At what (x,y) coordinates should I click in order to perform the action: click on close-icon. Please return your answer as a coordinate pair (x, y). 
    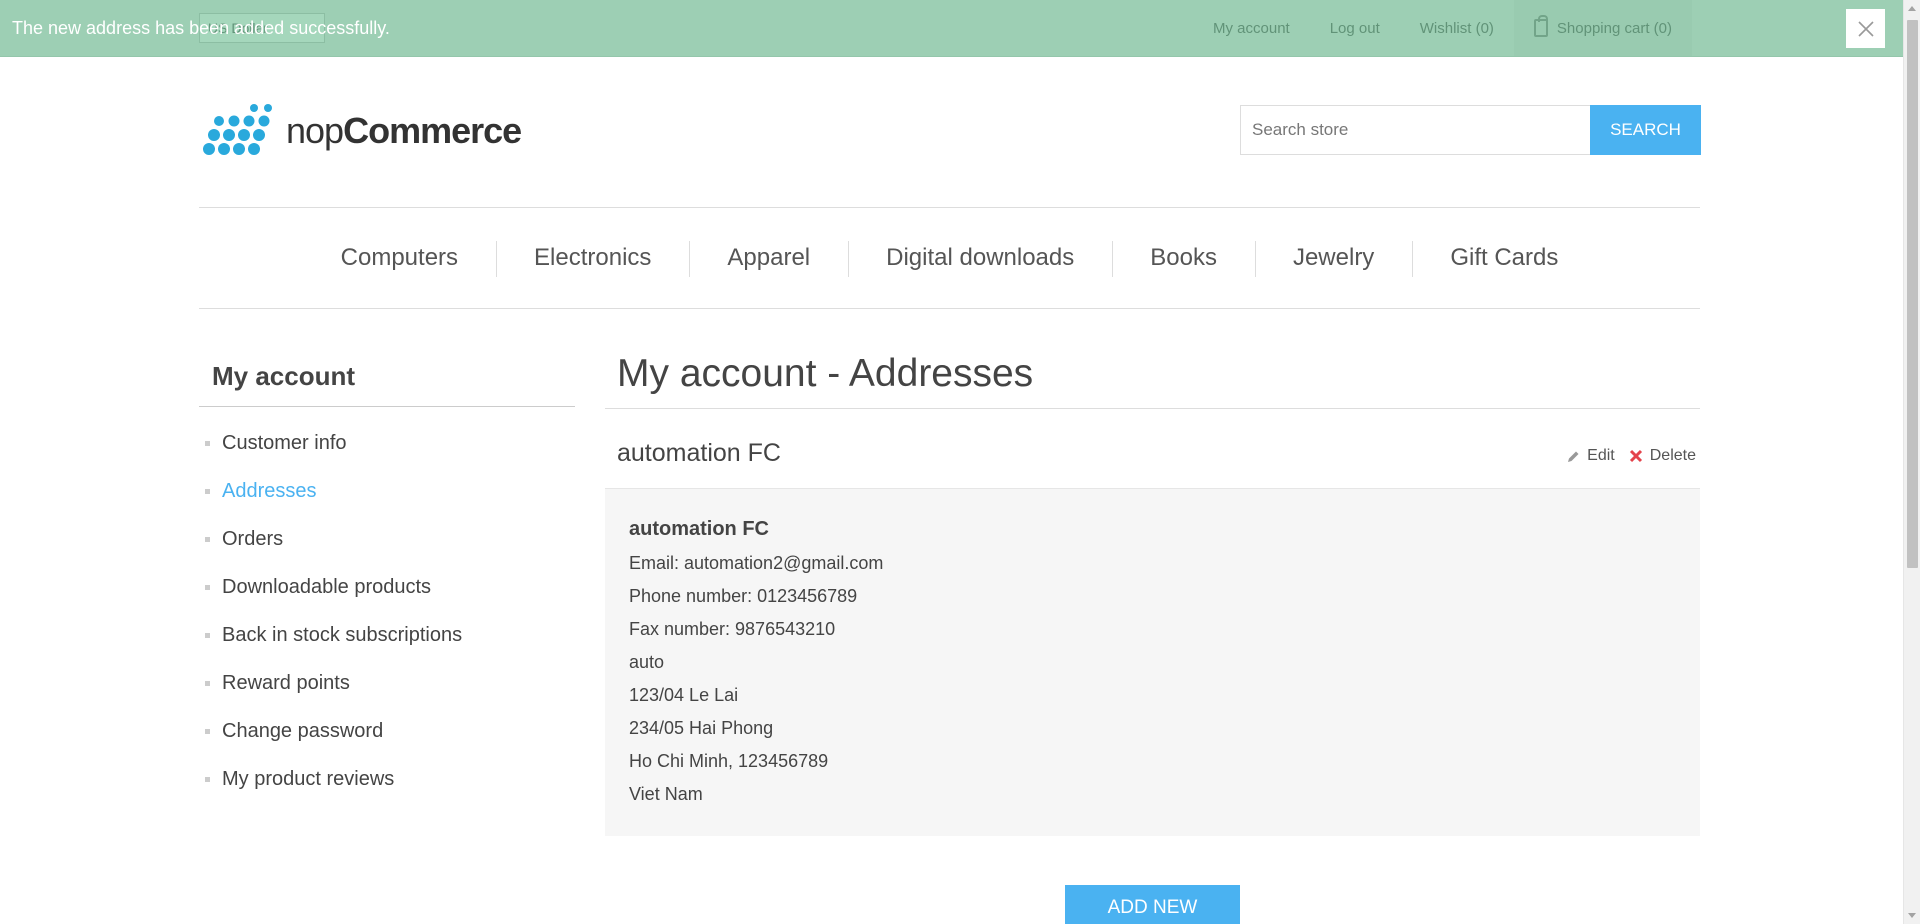
    Looking at the image, I should click on (1865, 28).